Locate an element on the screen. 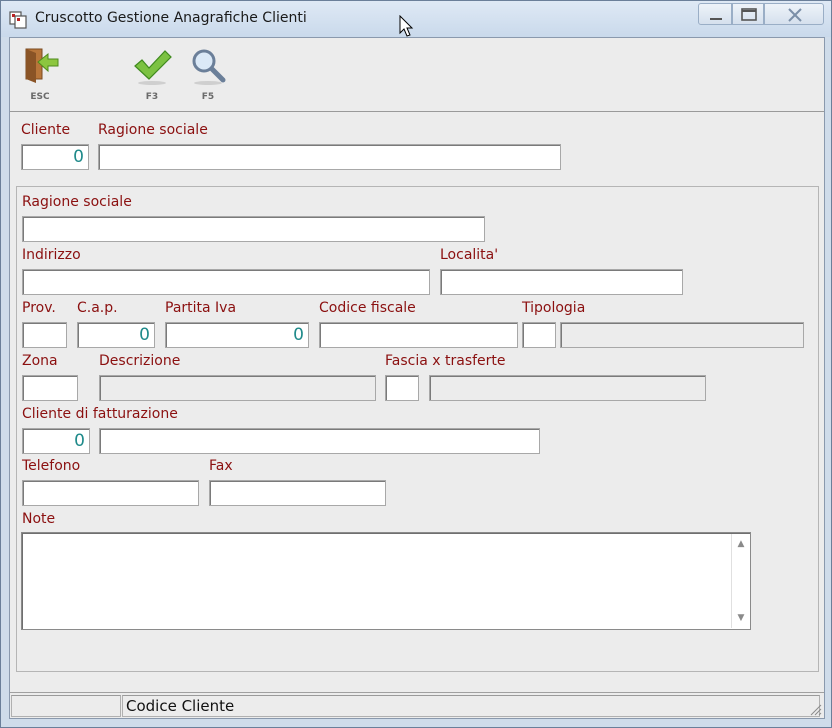 The image size is (832, 728). close-icon is located at coordinates (795, 15).